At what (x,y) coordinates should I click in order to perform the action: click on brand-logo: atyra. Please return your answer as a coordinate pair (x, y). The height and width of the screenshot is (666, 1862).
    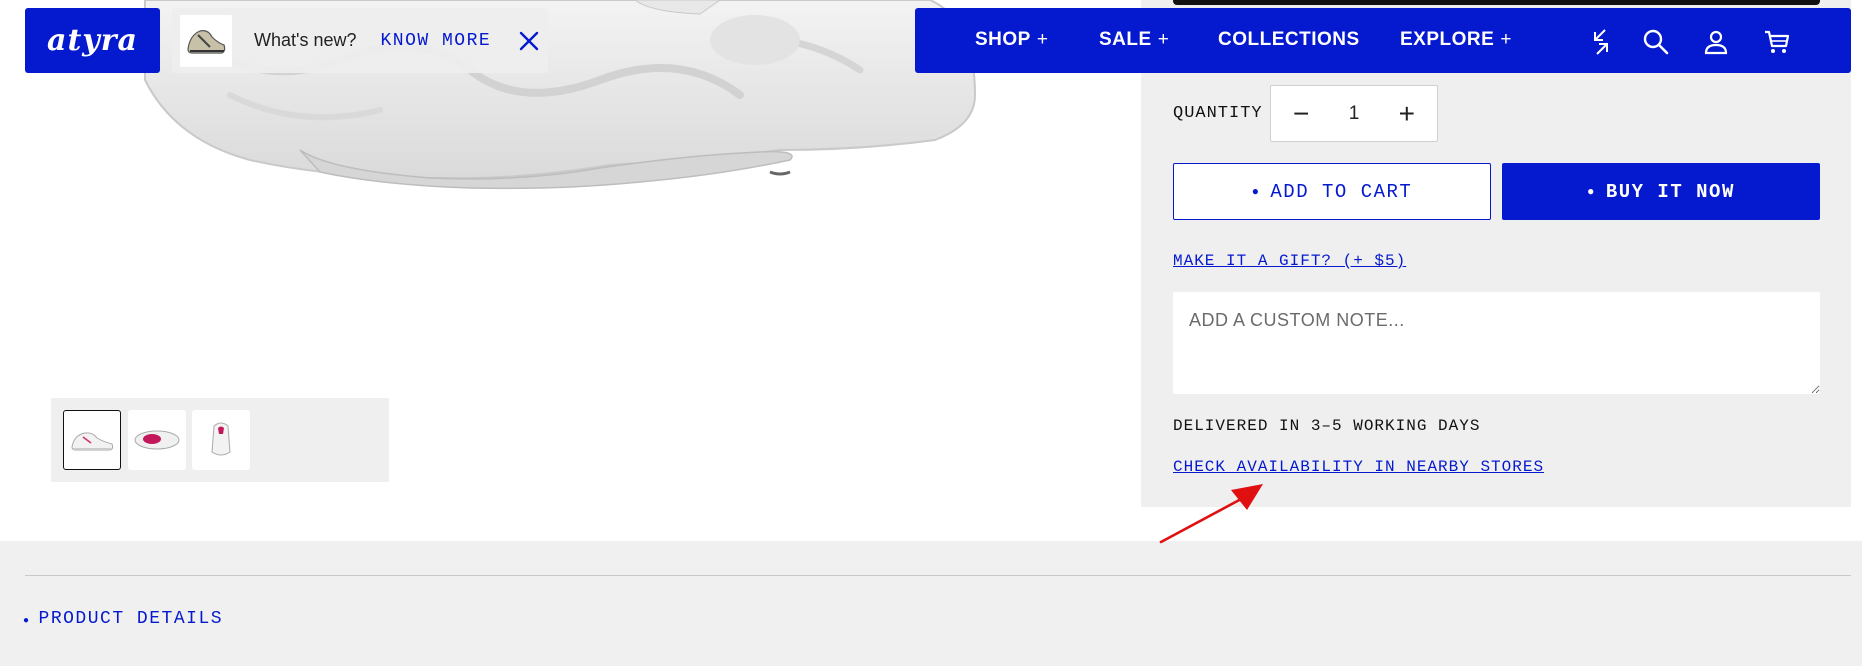
    Looking at the image, I should click on (92, 40).